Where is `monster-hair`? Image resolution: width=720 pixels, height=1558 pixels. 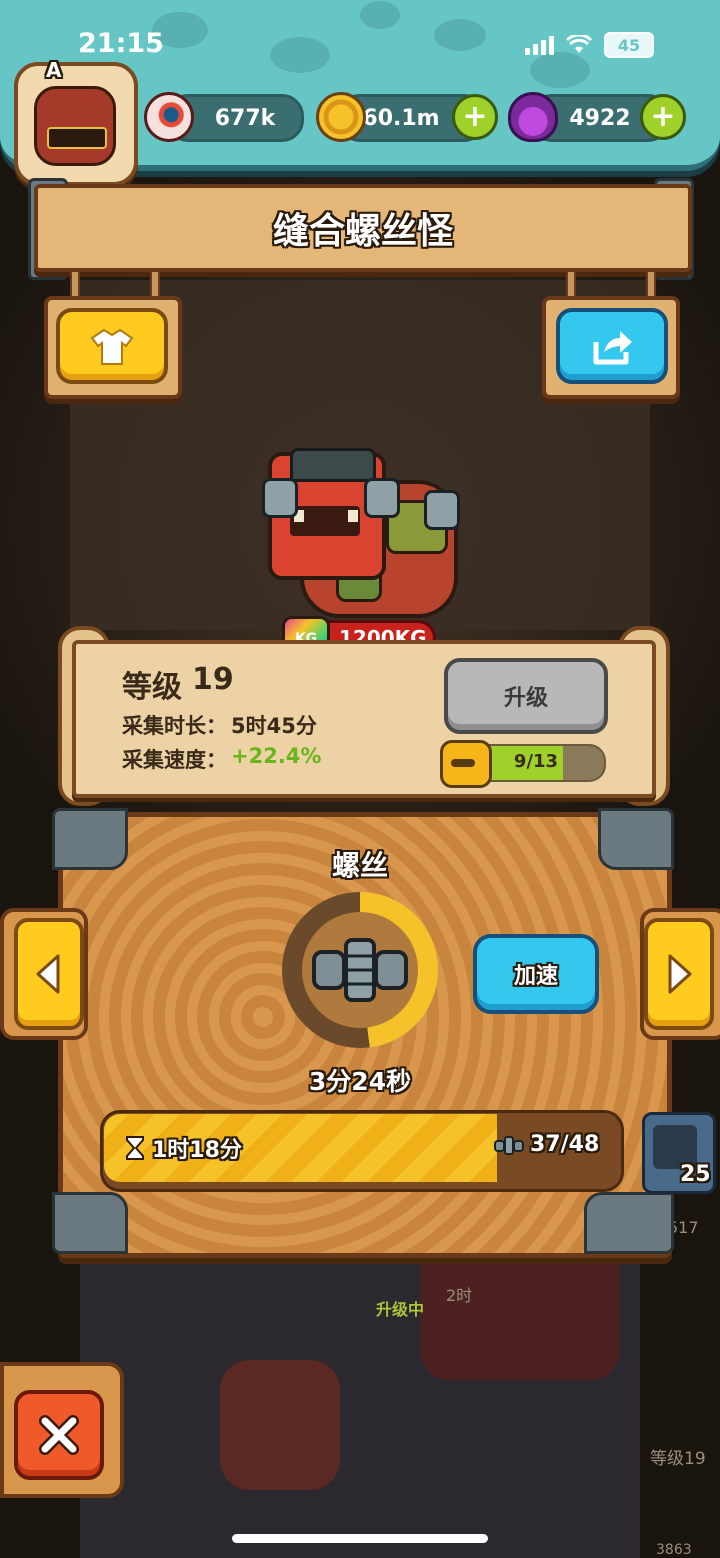
monster-hair is located at coordinates (333, 465).